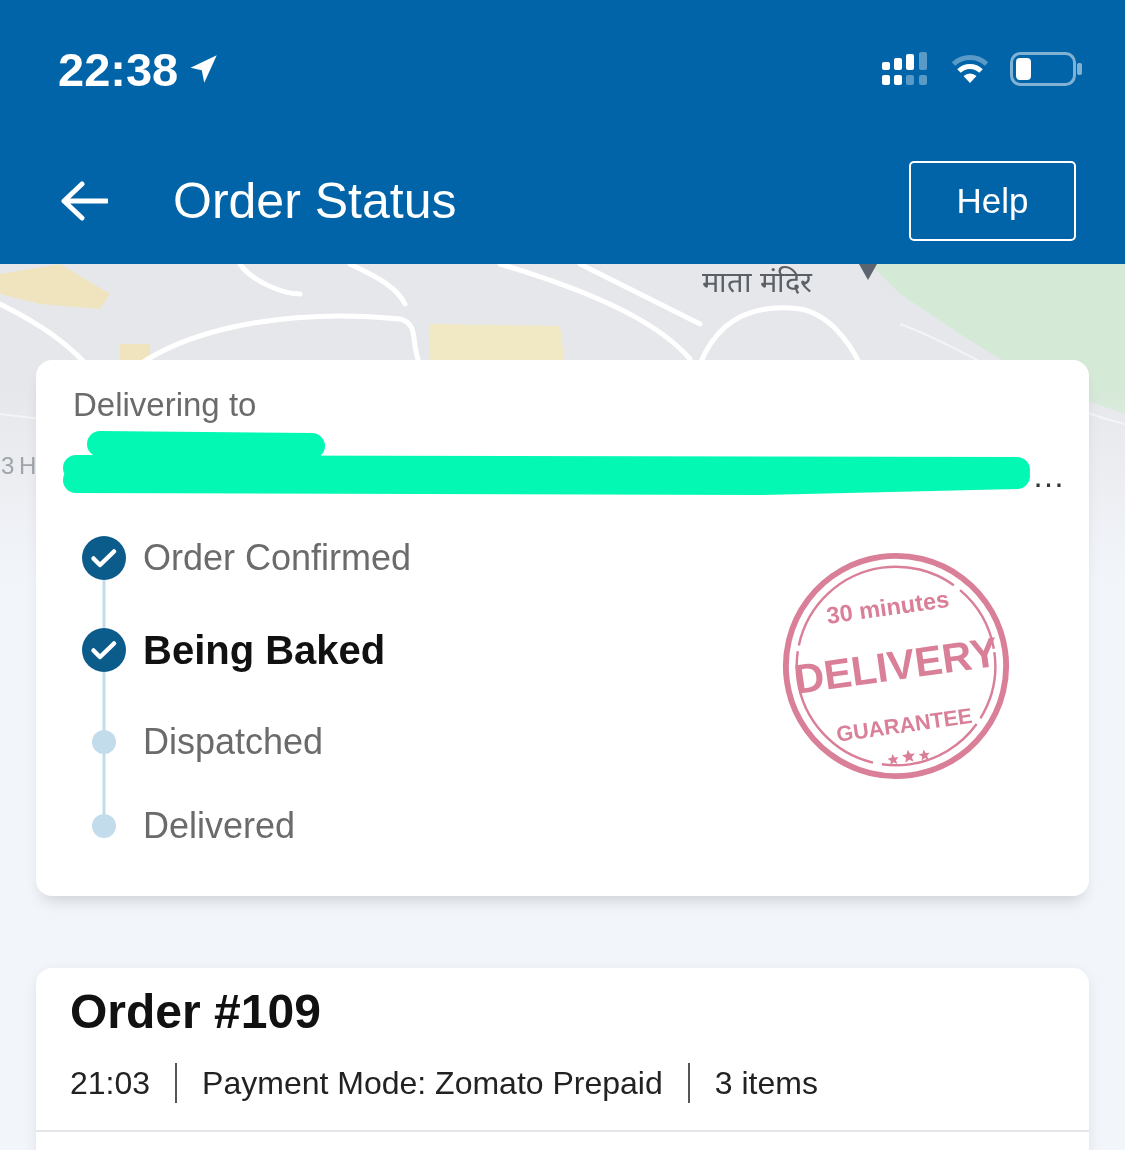  What do you see at coordinates (84, 201) in the screenshot?
I see `back-arrow-icon` at bounding box center [84, 201].